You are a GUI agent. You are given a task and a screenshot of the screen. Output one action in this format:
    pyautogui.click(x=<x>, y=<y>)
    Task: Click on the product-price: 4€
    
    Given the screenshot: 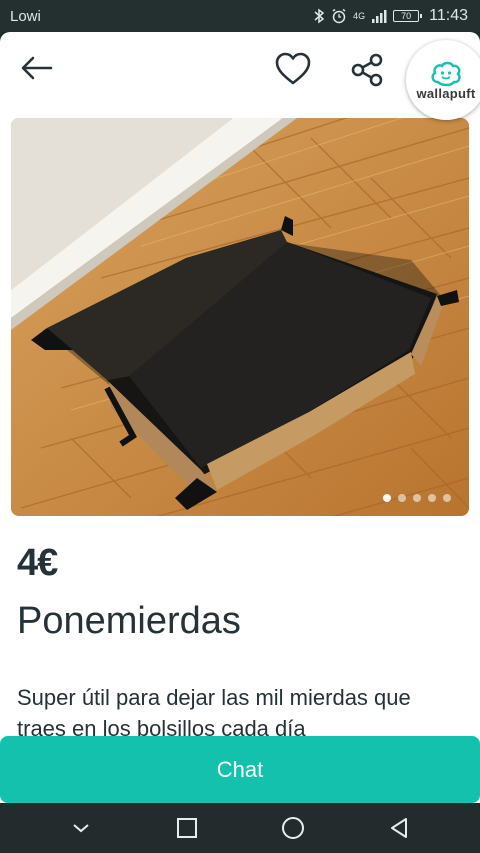 What is the action you would take?
    pyautogui.click(x=37, y=563)
    